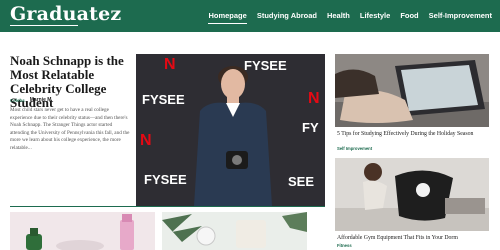  What do you see at coordinates (338, 17) in the screenshot?
I see `nav-item-health: Health` at bounding box center [338, 17].